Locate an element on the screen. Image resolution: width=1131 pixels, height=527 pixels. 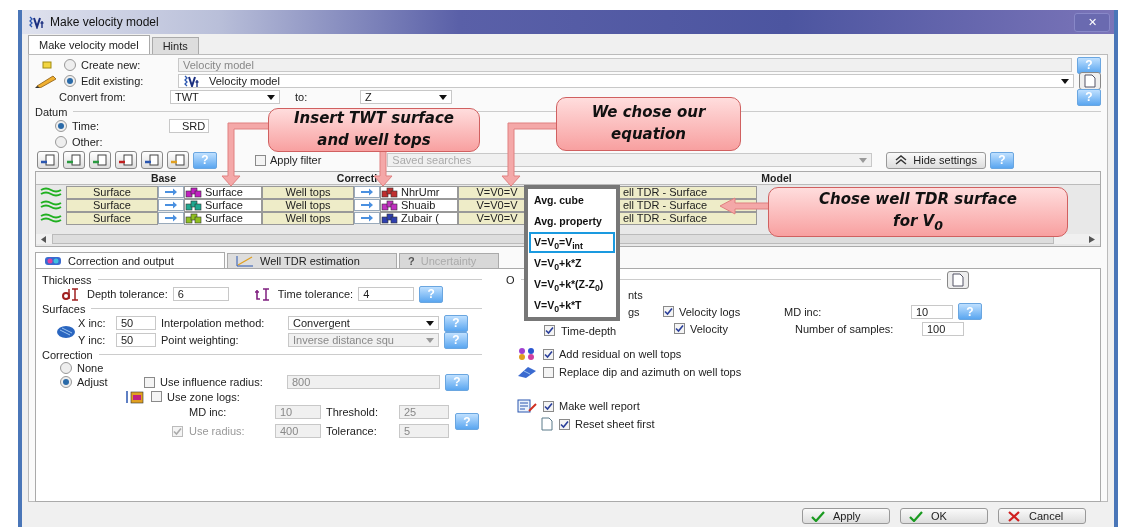
time-field: 4 is located at coordinates (386, 294).